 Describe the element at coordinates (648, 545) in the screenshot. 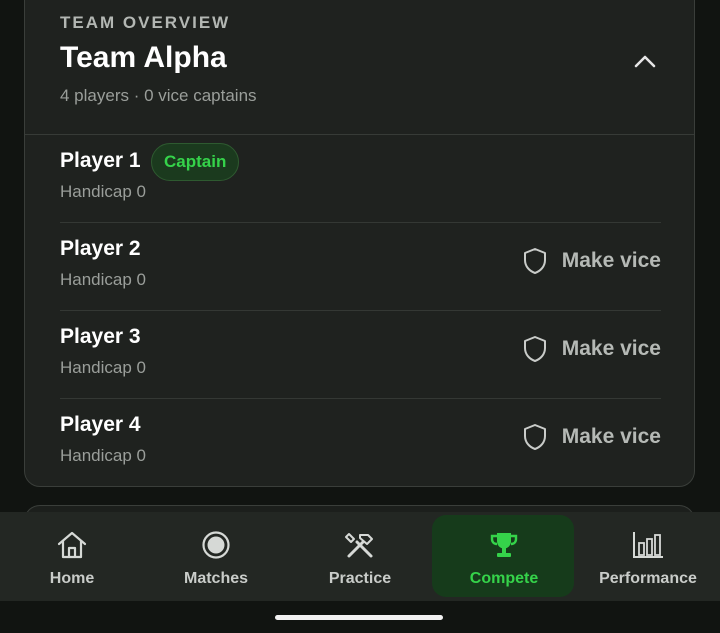

I see `bar-chart-icon` at that location.